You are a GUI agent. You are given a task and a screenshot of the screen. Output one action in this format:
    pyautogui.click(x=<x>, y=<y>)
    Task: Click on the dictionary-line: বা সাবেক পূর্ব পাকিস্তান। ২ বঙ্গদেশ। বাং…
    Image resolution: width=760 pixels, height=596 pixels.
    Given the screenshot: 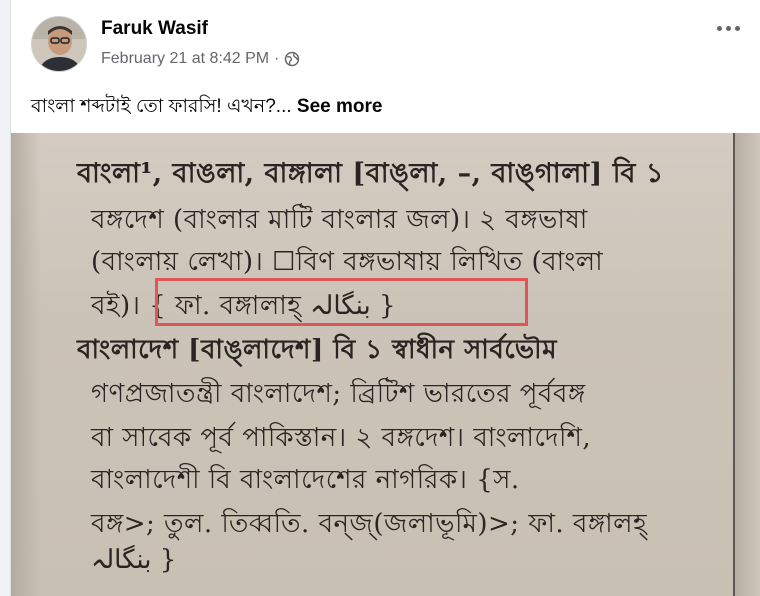 What is the action you would take?
    pyautogui.click(x=341, y=438)
    